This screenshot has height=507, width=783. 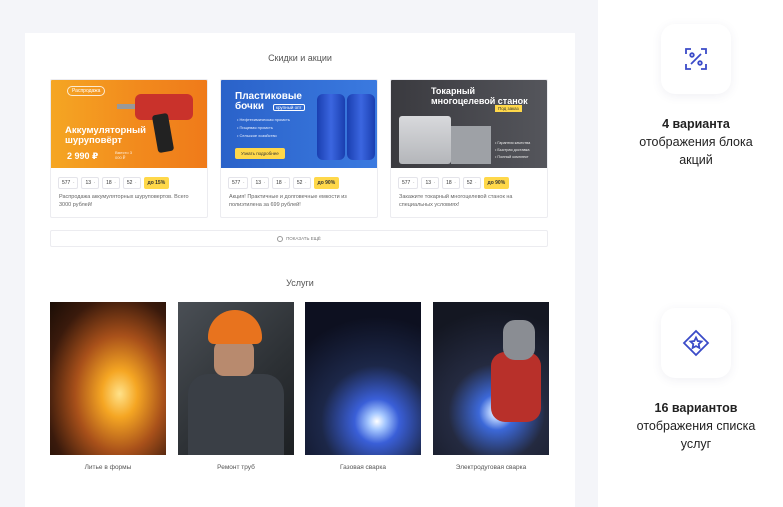 I want to click on learn-more-button: Узнать подробнее, so click(x=260, y=153).